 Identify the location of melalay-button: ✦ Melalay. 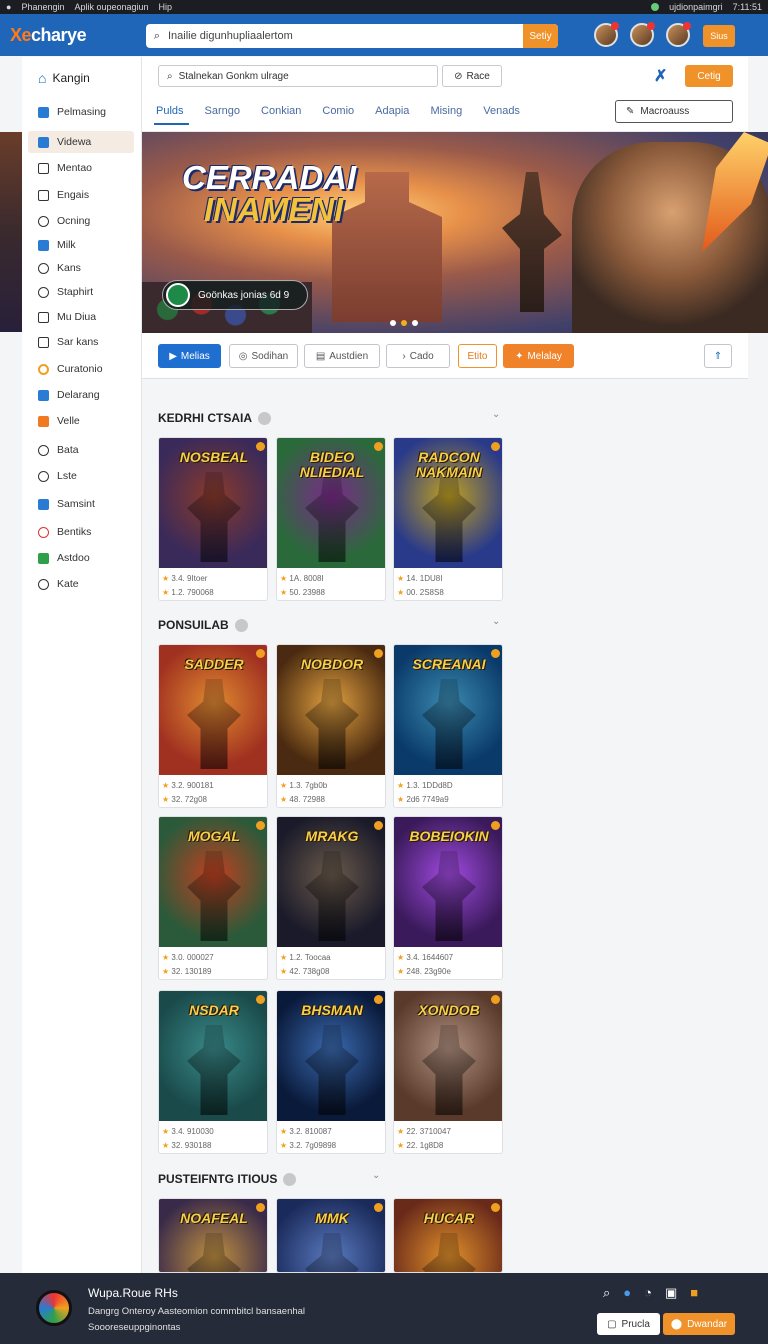
(538, 356).